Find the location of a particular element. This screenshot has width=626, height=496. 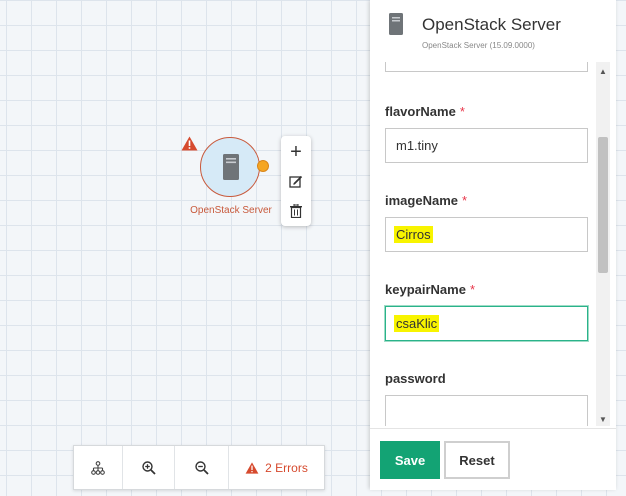

plus-icon: + is located at coordinates (296, 152).